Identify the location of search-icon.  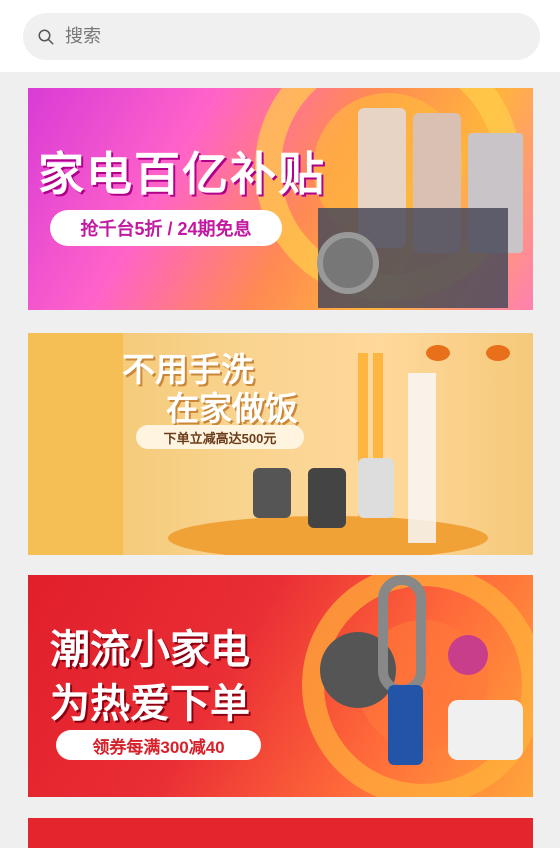
(46, 36).